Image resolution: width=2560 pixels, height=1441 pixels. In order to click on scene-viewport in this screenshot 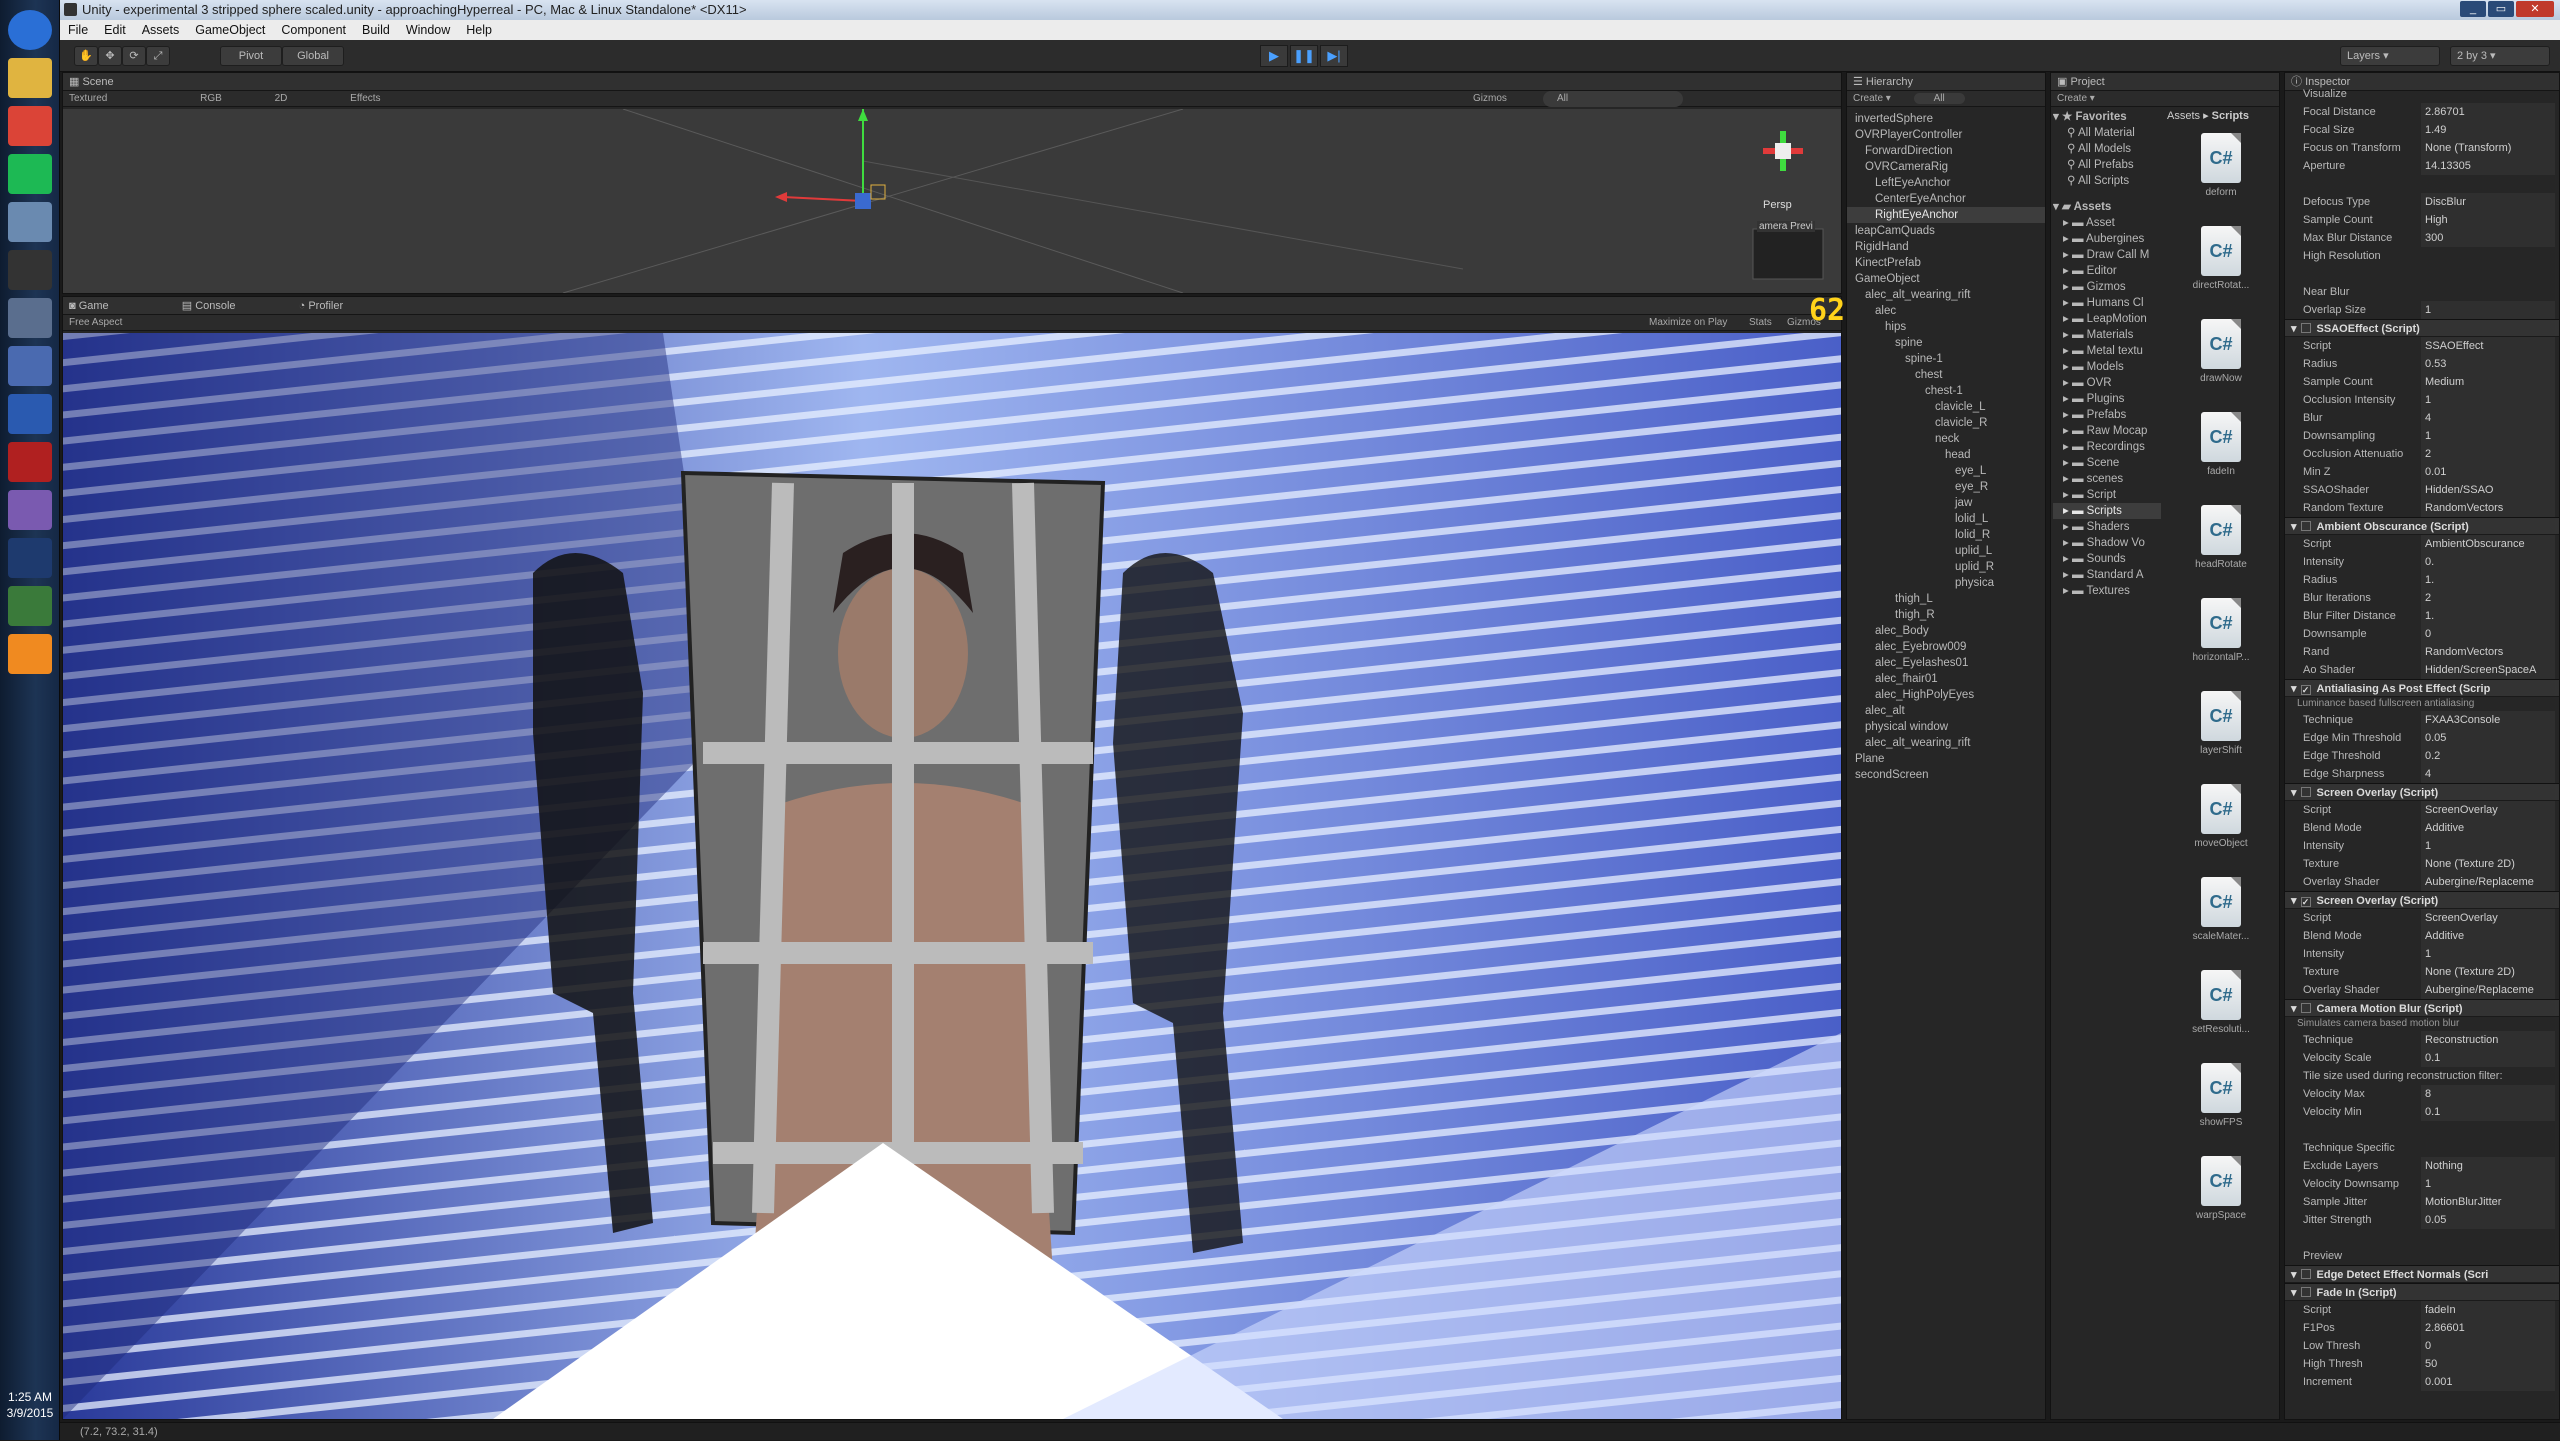, I will do `click(952, 201)`.